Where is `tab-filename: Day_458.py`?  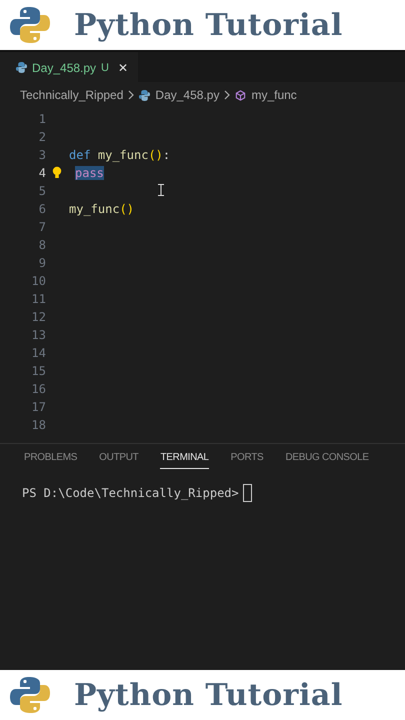 tab-filename: Day_458.py is located at coordinates (64, 67).